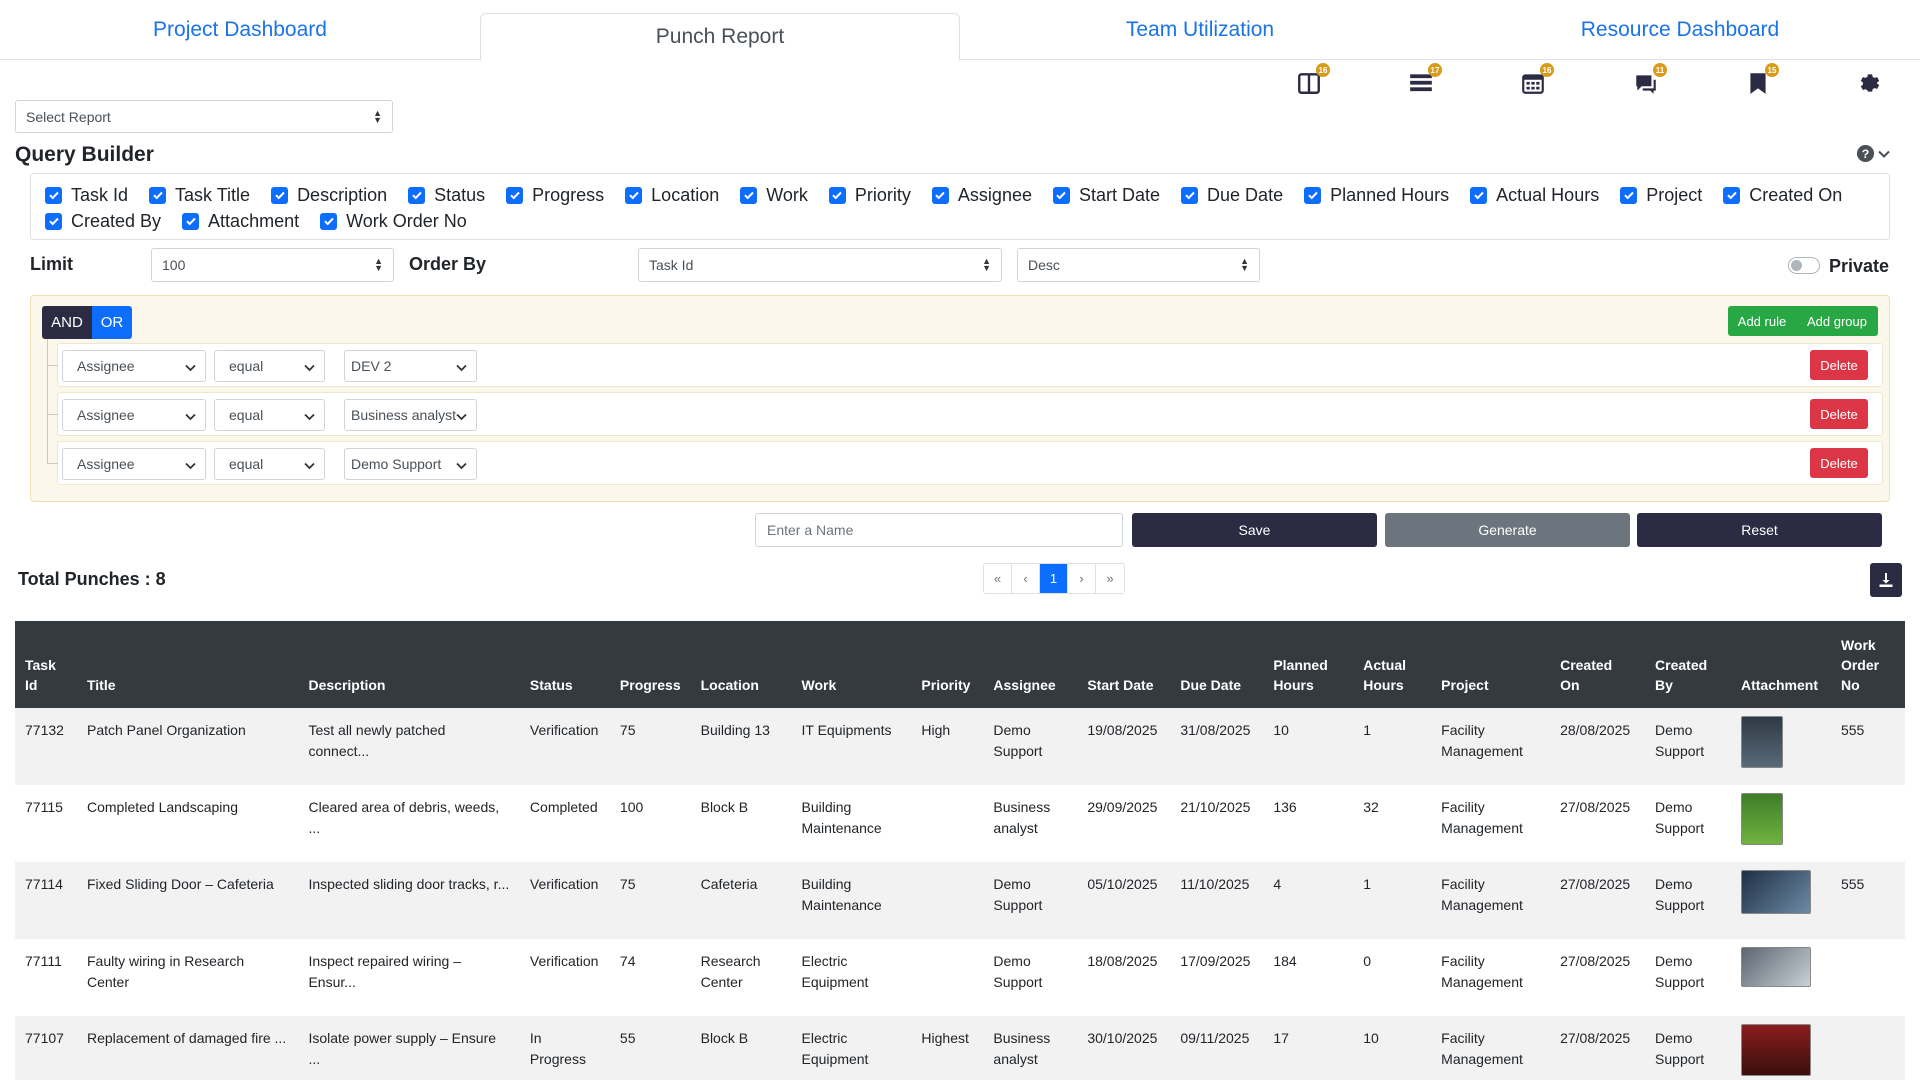  What do you see at coordinates (1759, 530) in the screenshot?
I see `reset-button: Reset` at bounding box center [1759, 530].